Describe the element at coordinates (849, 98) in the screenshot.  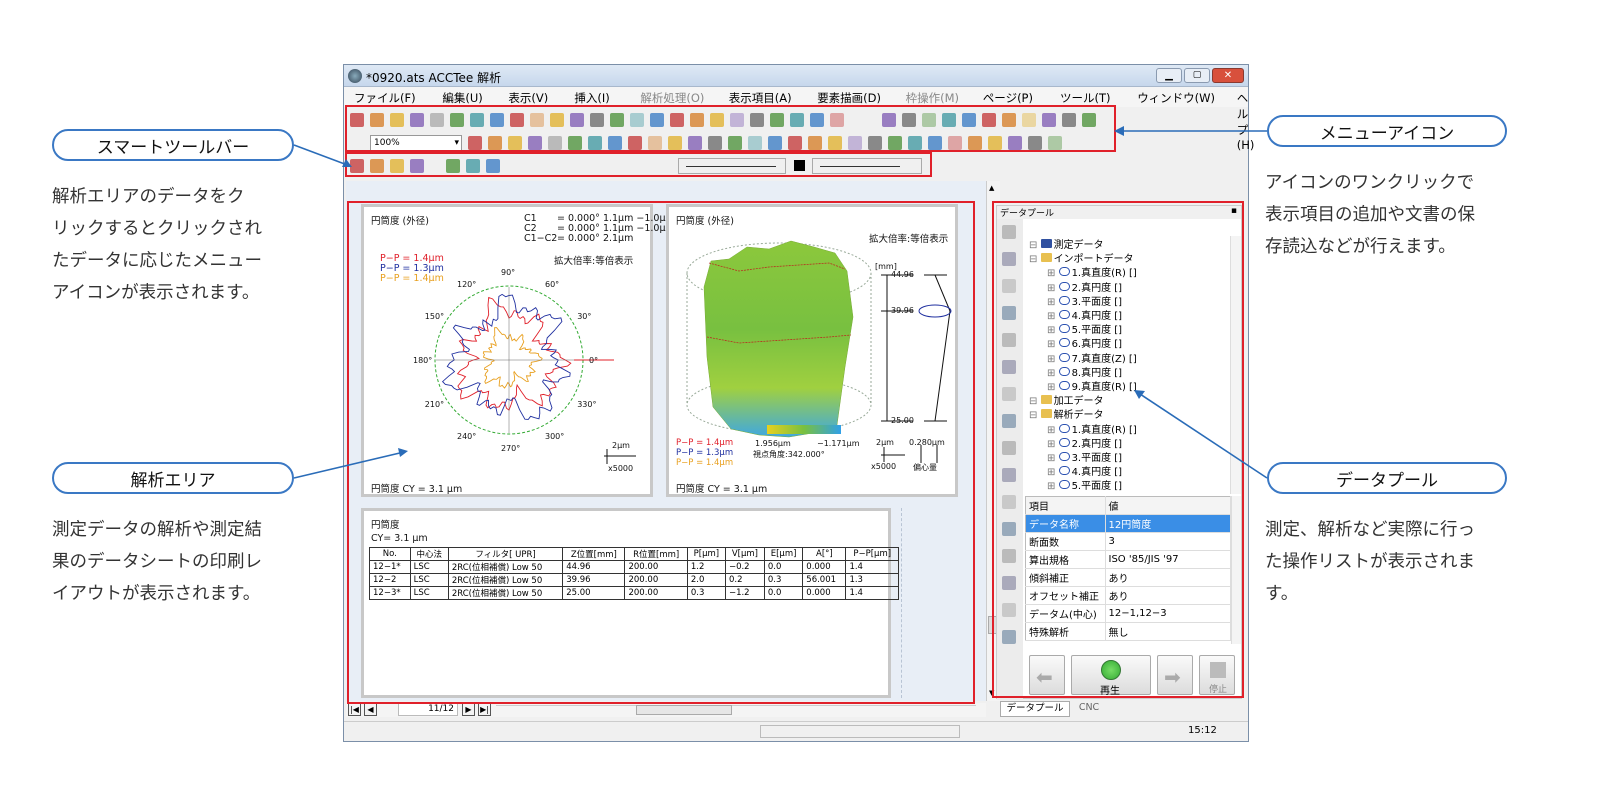
I see `menu-item: 要素描画(D)` at that location.